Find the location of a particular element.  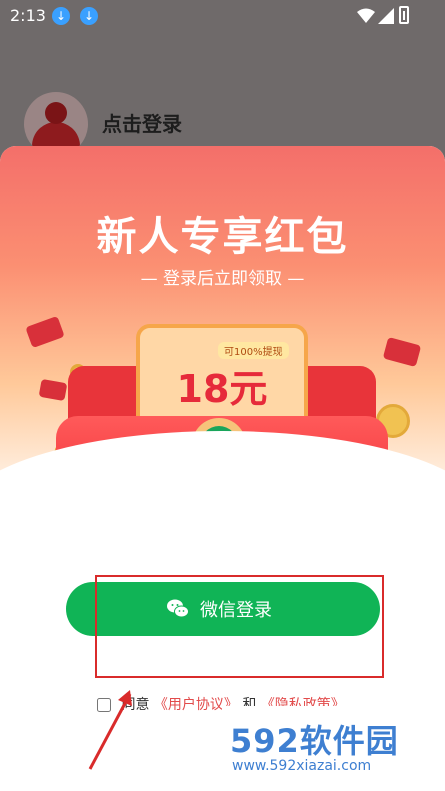

avatar-head-shape is located at coordinates (56, 113).